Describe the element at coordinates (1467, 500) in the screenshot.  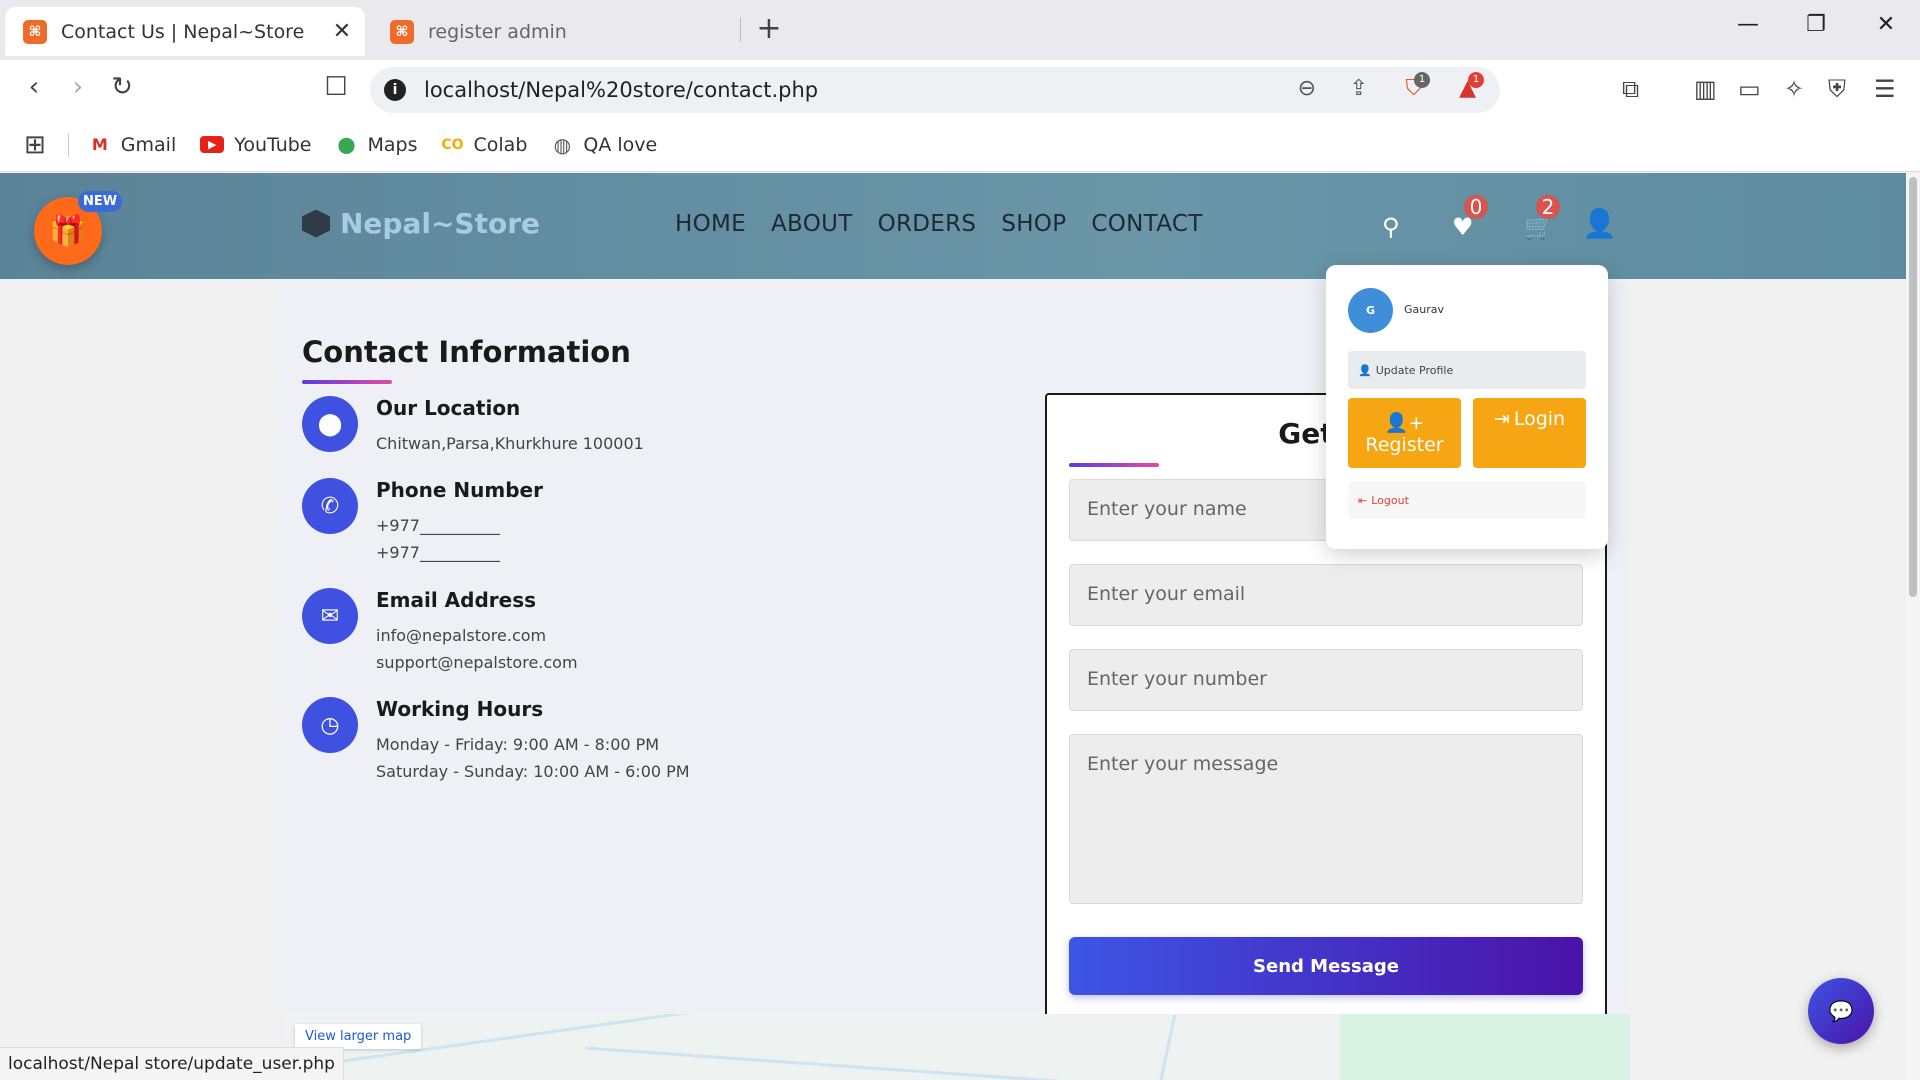
I see `logout-button: ⇤ Logout` at that location.